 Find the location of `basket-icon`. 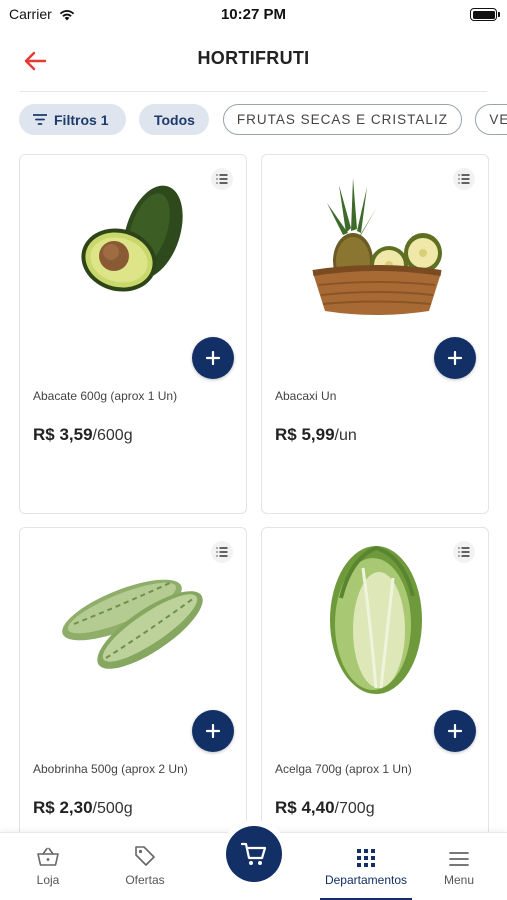

basket-icon is located at coordinates (48, 856).